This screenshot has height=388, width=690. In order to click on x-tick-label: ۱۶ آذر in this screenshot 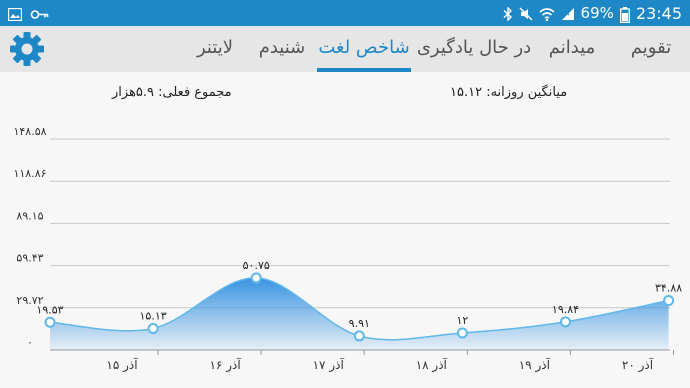, I will do `click(225, 365)`.